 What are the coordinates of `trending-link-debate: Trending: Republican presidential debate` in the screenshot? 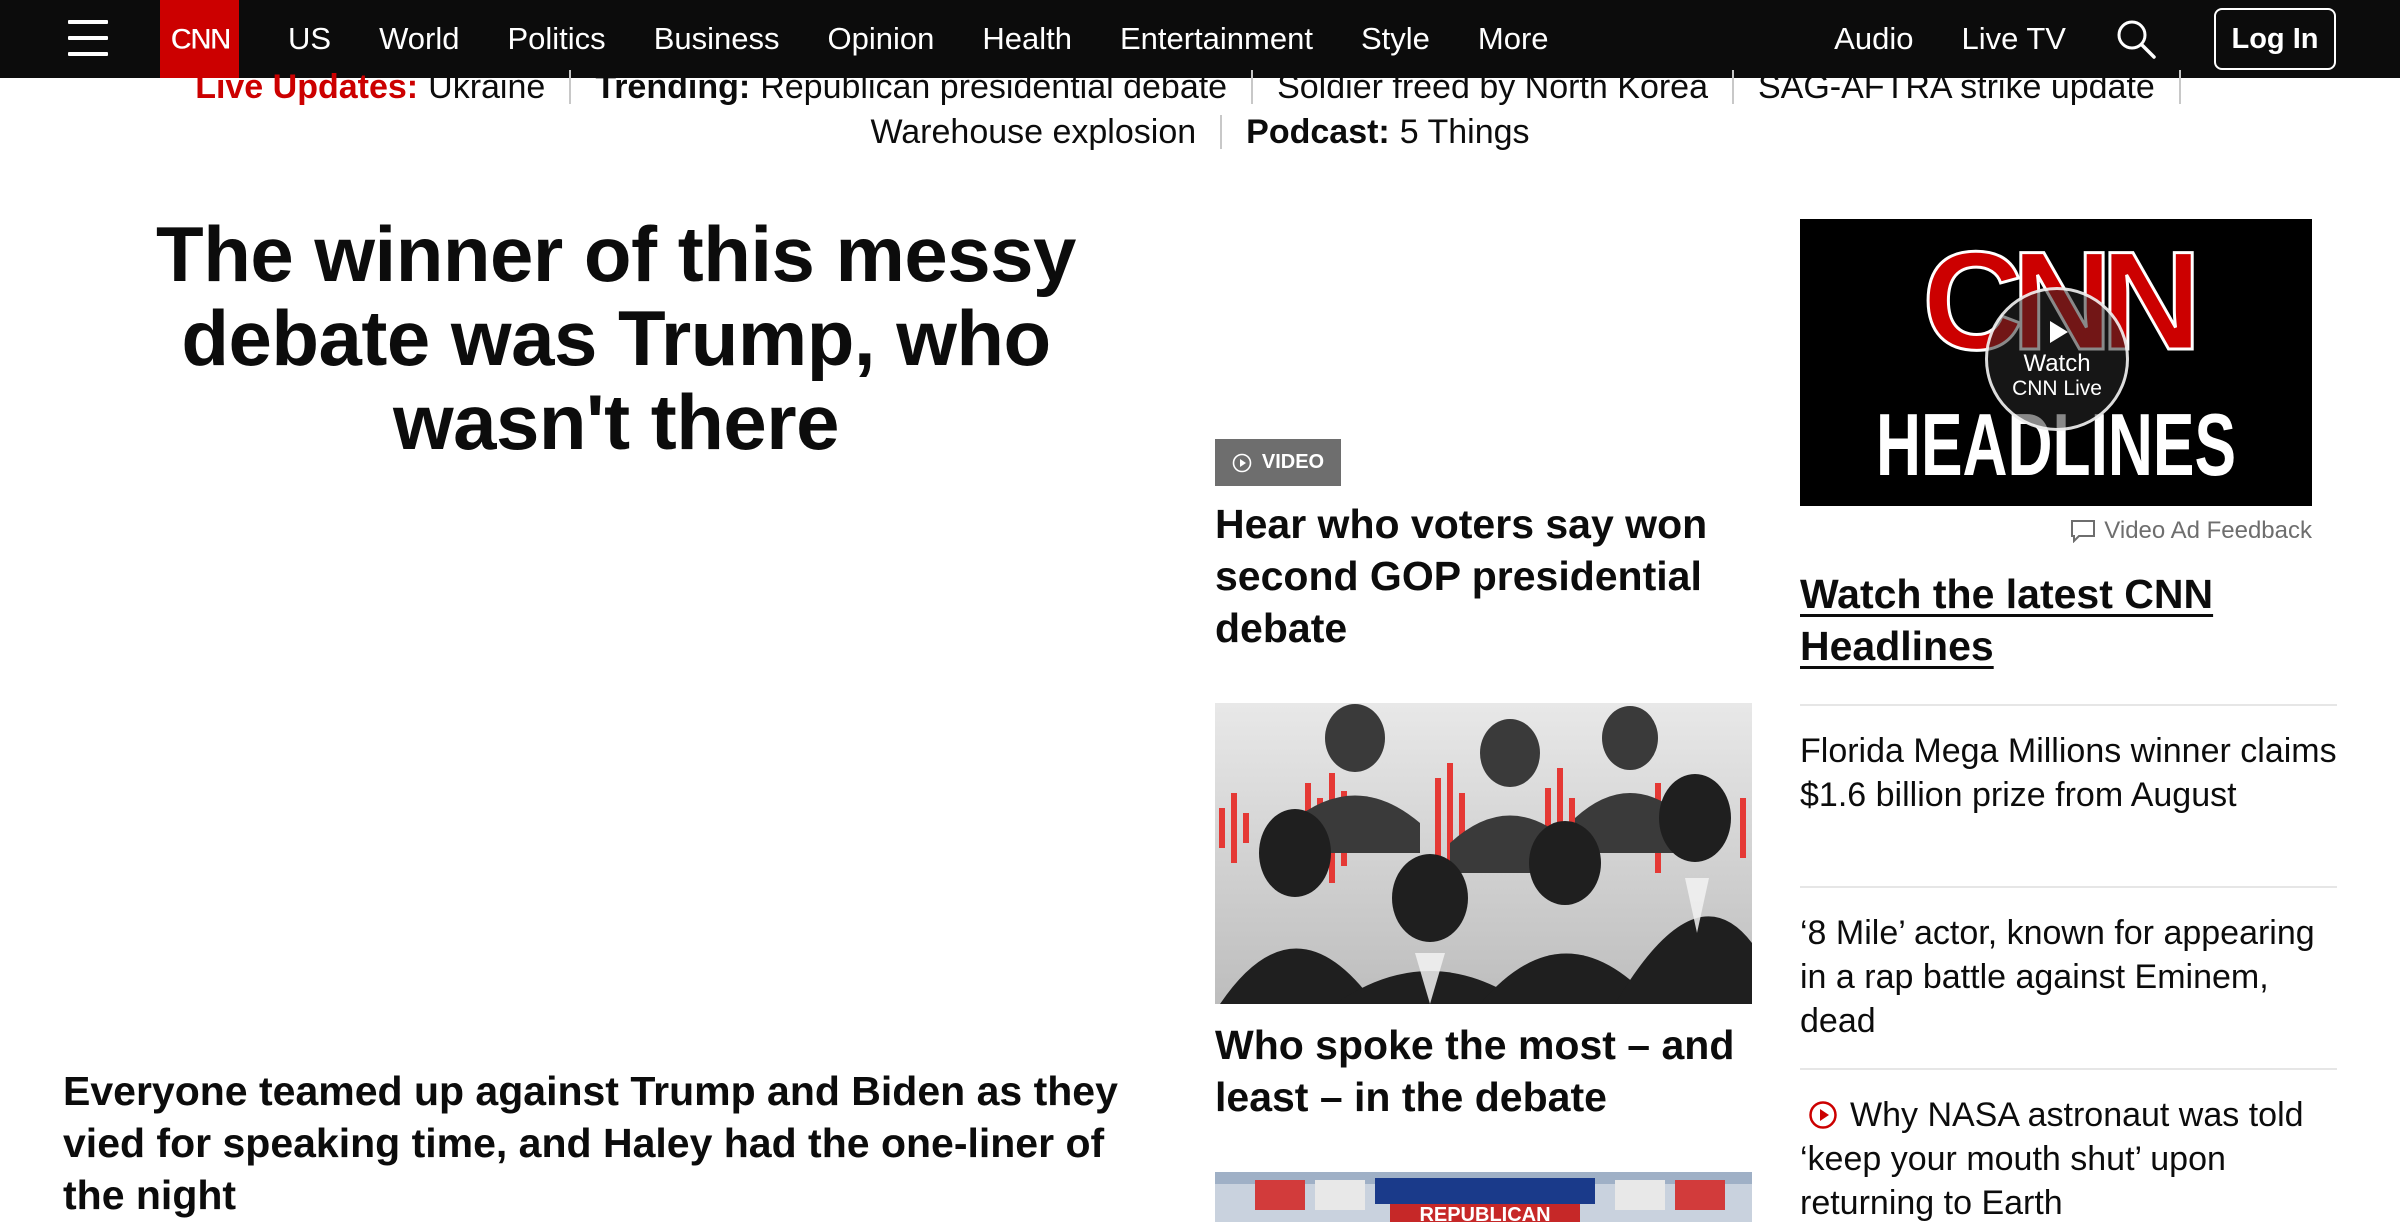 It's located at (911, 87).